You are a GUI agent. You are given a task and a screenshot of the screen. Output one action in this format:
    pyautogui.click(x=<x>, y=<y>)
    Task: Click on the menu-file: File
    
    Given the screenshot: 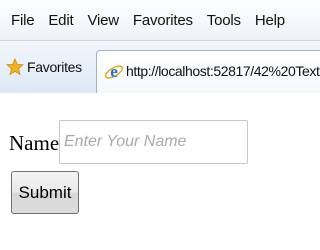 What is the action you would take?
    pyautogui.click(x=23, y=20)
    